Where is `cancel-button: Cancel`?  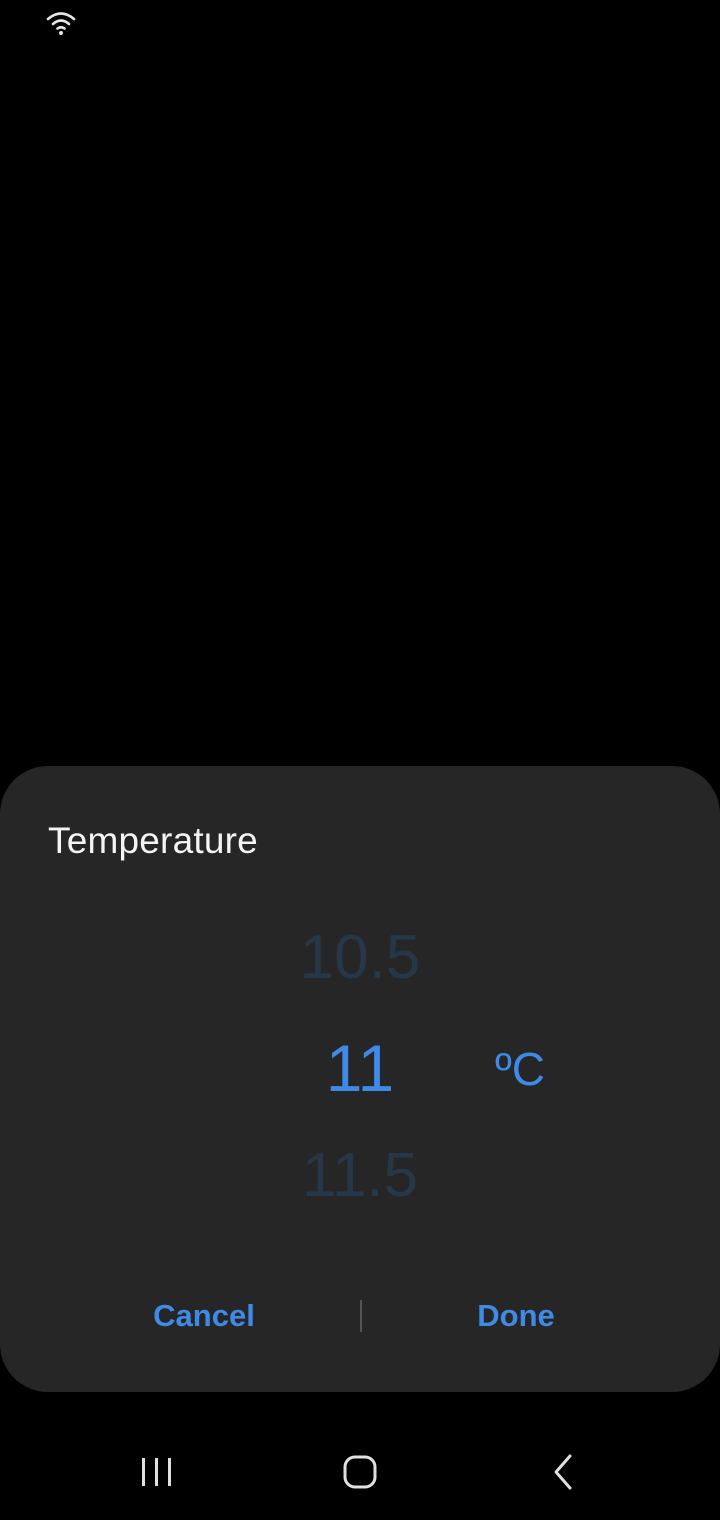
cancel-button: Cancel is located at coordinates (204, 1316).